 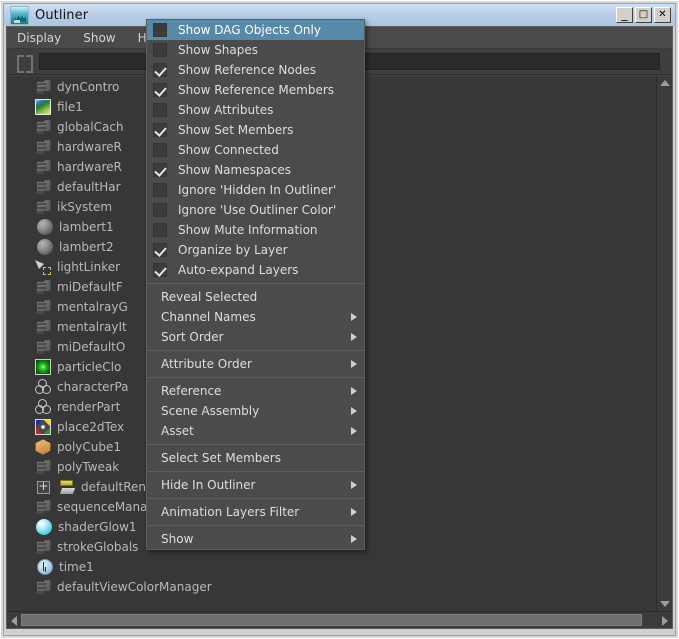 I want to click on menubar-show: Show, so click(x=99, y=38).